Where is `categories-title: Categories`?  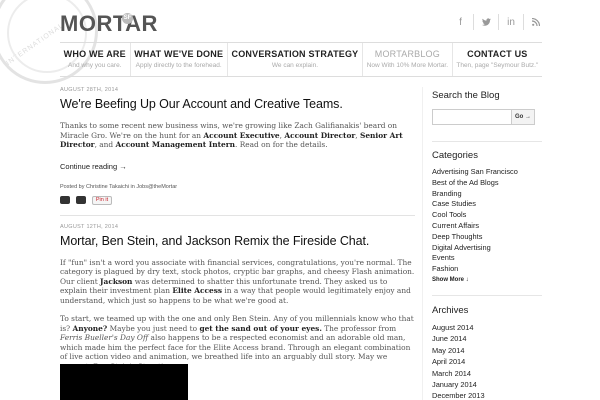
categories-title: Categories is located at coordinates (455, 155).